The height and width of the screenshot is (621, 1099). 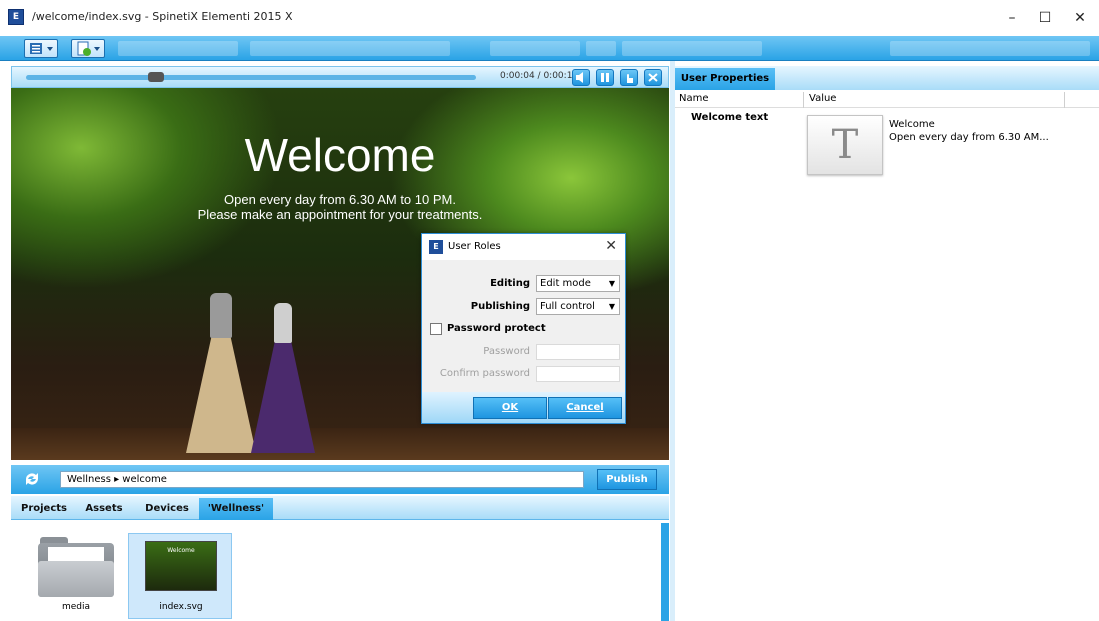 What do you see at coordinates (496, 328) in the screenshot?
I see `password-protect-label: Password protect` at bounding box center [496, 328].